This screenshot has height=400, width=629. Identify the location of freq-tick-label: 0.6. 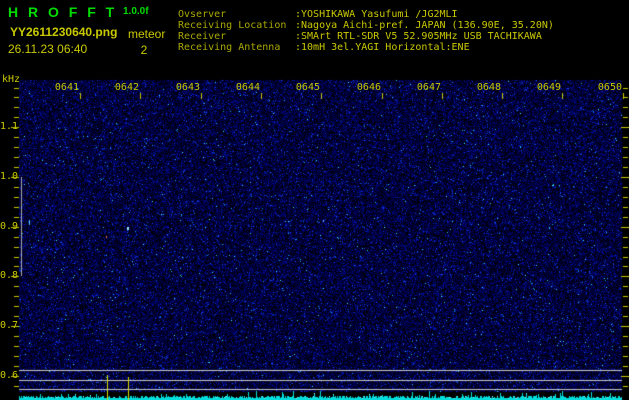
(9, 375).